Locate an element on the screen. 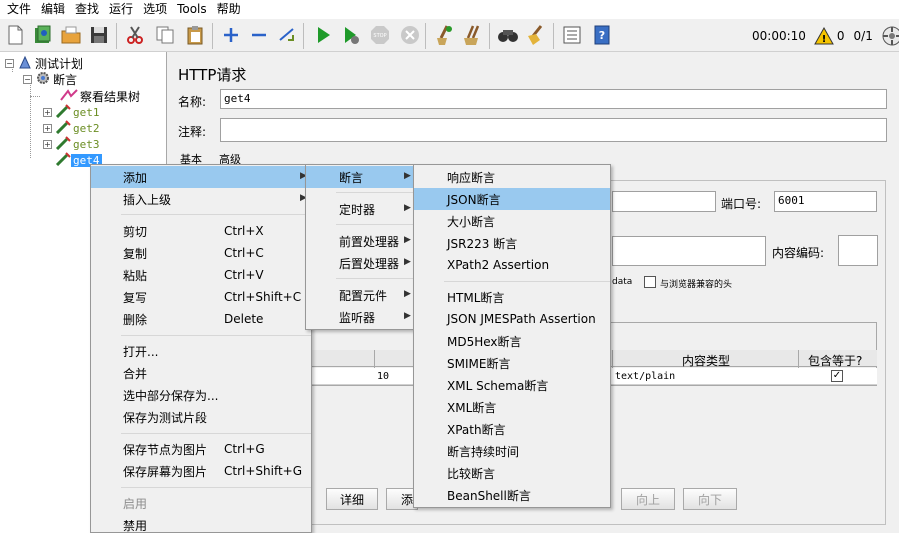 This screenshot has height=533, width=899. assertion-beanshell: BeanShell断言 is located at coordinates (512, 495).